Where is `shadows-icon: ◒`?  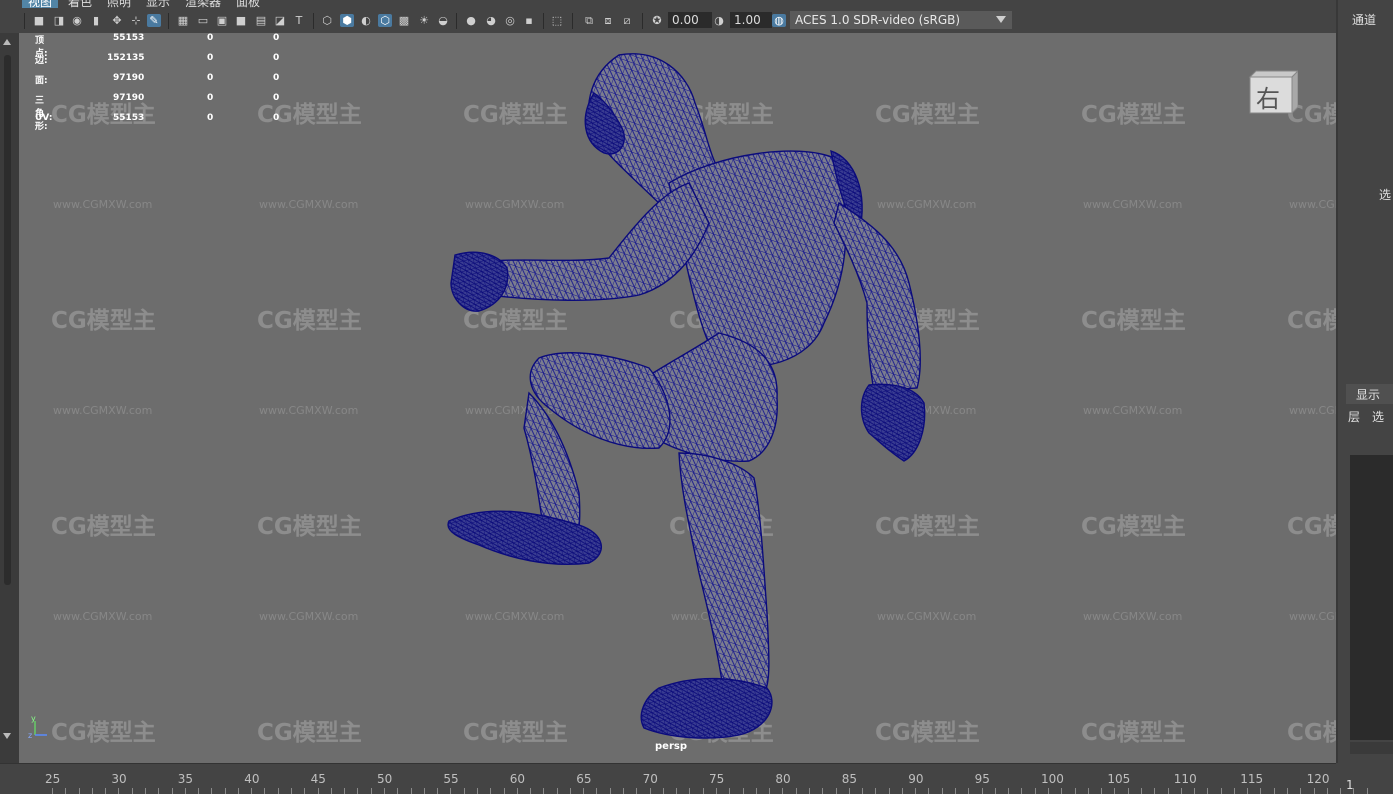 shadows-icon: ◒ is located at coordinates (443, 20).